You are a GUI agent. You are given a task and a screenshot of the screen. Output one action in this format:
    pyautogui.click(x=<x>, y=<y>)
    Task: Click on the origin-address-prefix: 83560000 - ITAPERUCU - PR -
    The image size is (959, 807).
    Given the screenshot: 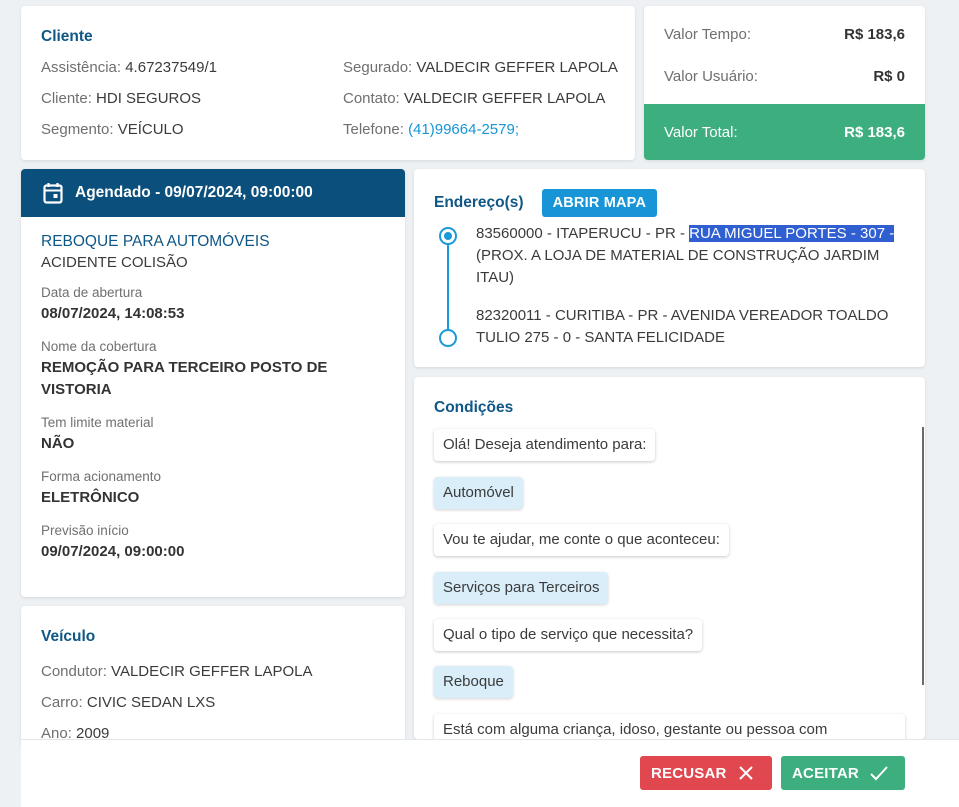 What is the action you would take?
    pyautogui.click(x=583, y=233)
    